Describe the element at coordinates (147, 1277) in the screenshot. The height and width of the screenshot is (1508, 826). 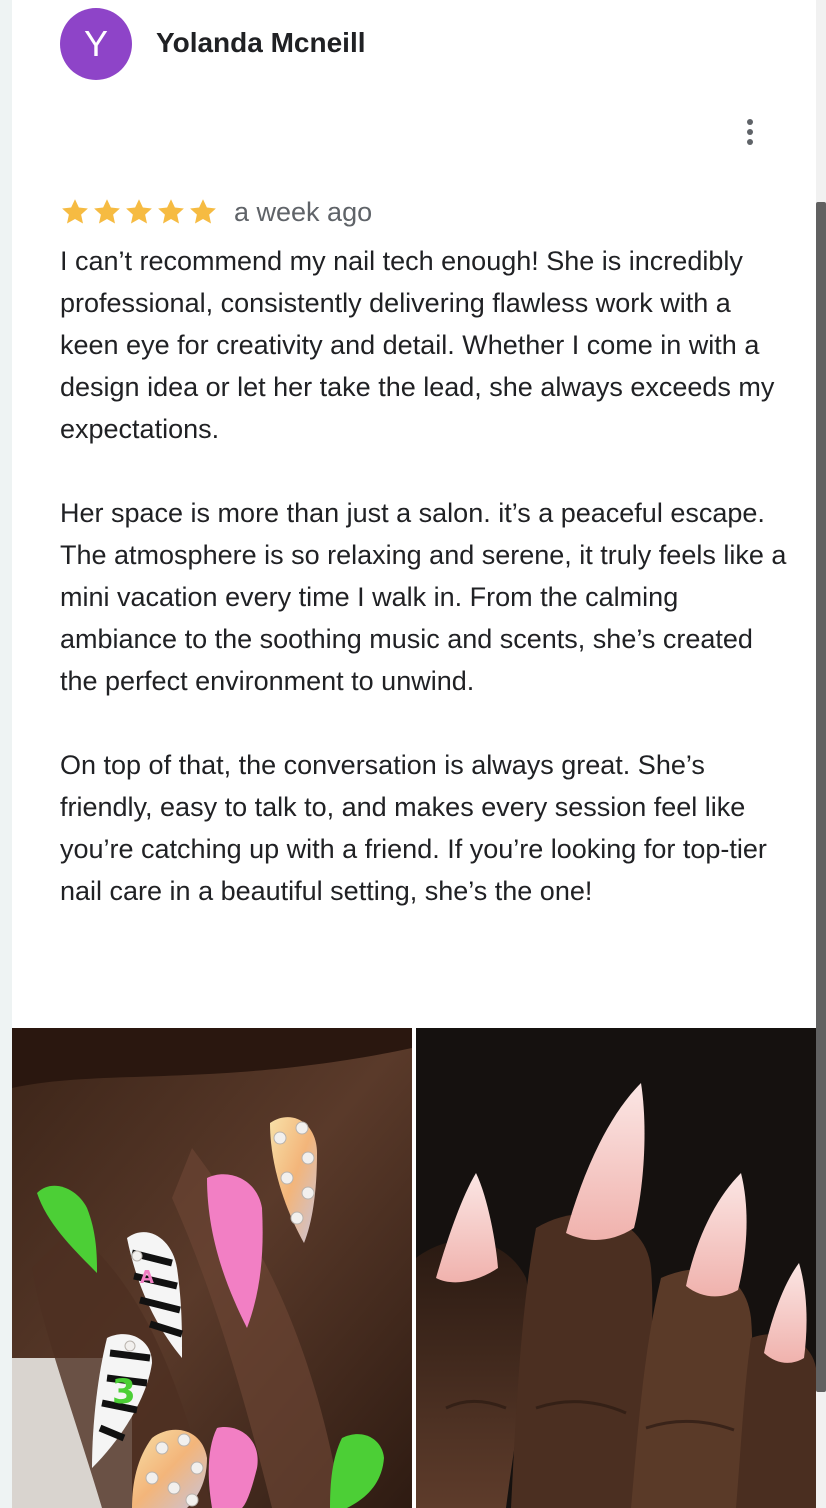
I see `svg-text: A` at that location.